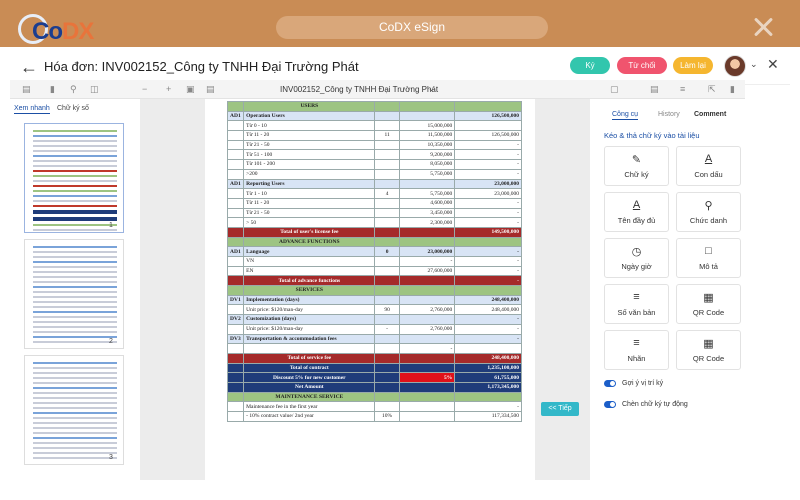 The height and width of the screenshot is (500, 800). I want to click on toggle-suggest-position, so click(610, 383).